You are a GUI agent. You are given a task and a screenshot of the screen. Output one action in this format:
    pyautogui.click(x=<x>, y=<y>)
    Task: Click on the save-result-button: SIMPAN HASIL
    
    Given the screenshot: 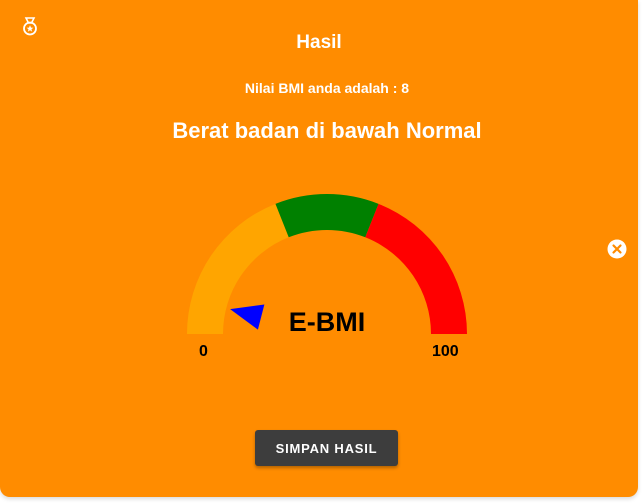 What is the action you would take?
    pyautogui.click(x=326, y=448)
    